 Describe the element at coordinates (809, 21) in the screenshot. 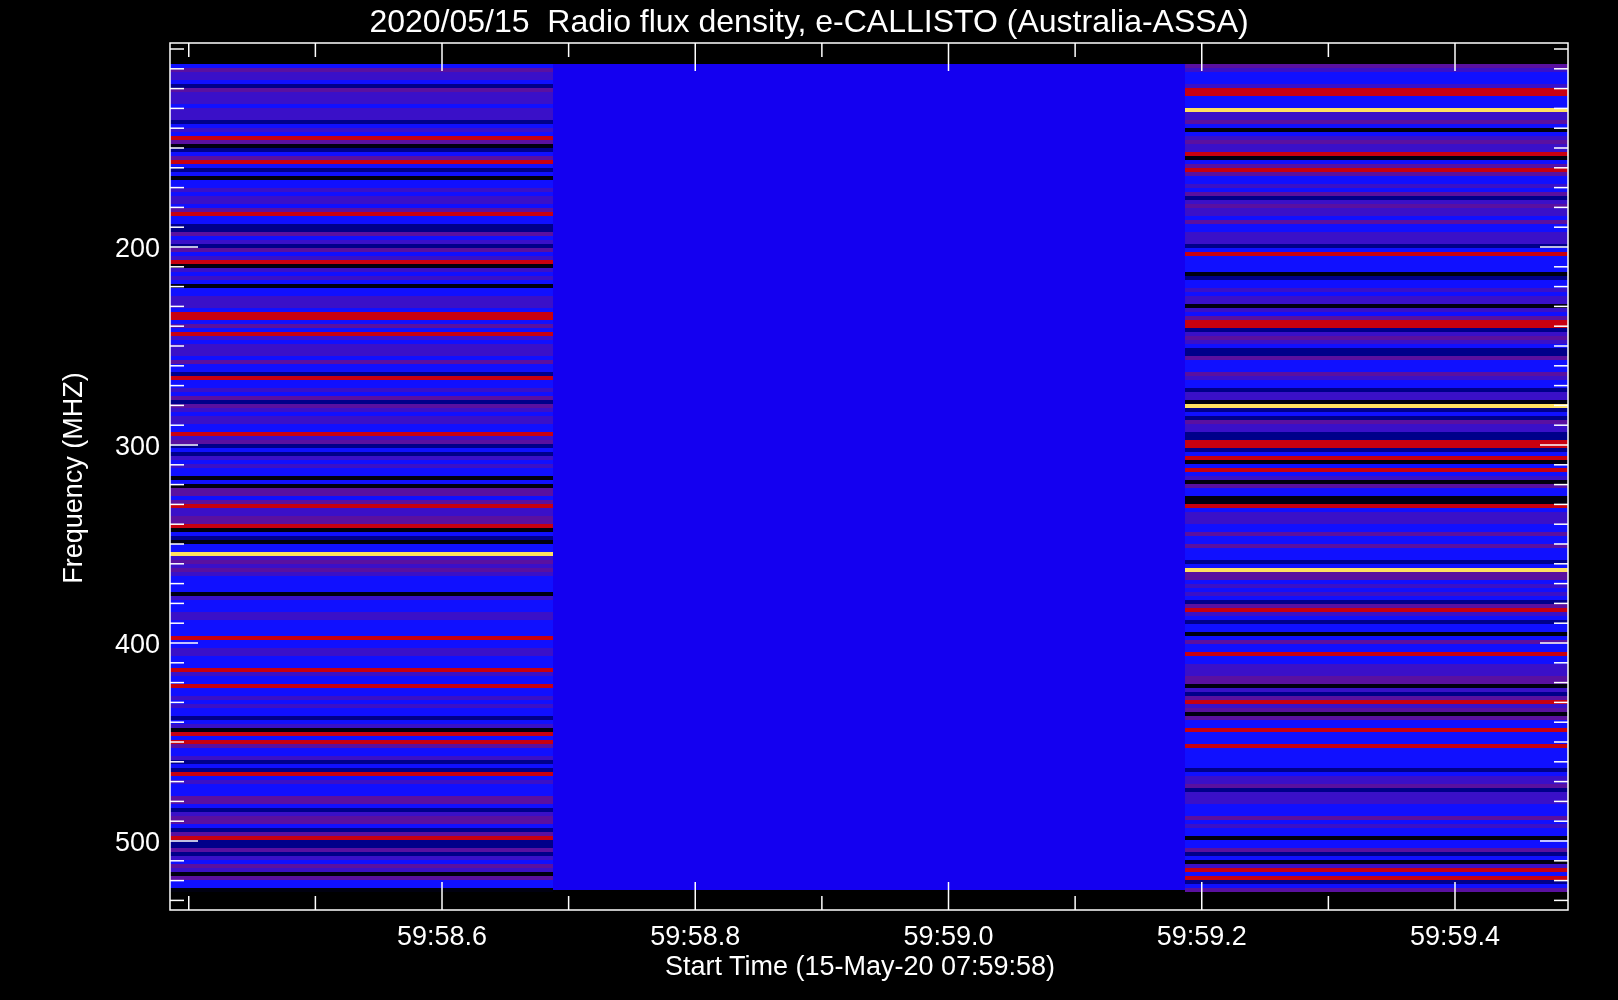

I see `plot-title: 2020/05/15 Radio flux density, e-CALLISTO (Australia-ASSA)` at that location.